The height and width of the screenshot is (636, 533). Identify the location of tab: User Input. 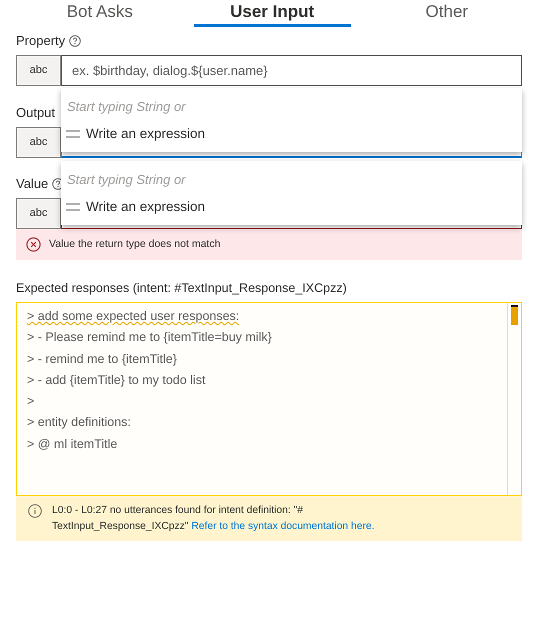
(272, 13).